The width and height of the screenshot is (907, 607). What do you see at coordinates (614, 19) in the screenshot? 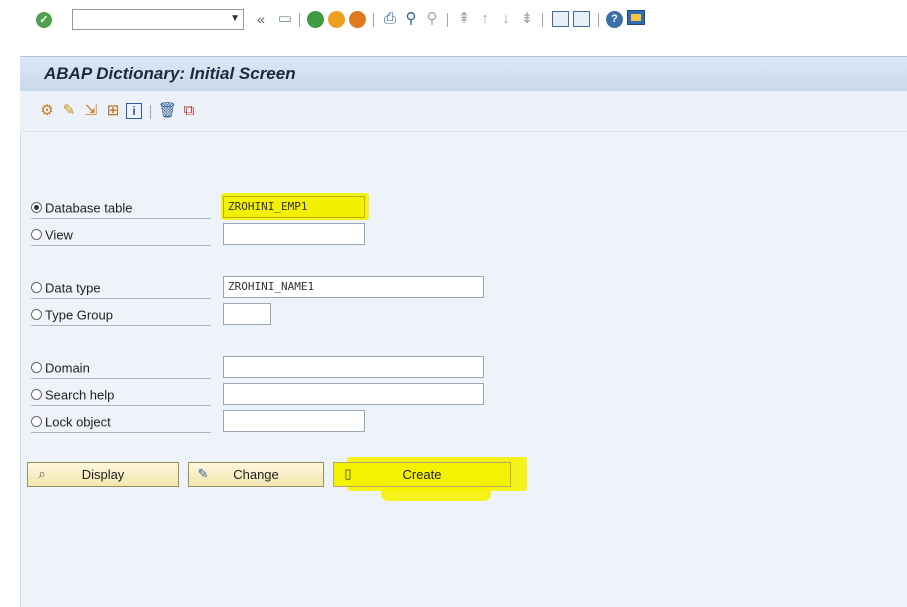
I see `help-icon: ?` at bounding box center [614, 19].